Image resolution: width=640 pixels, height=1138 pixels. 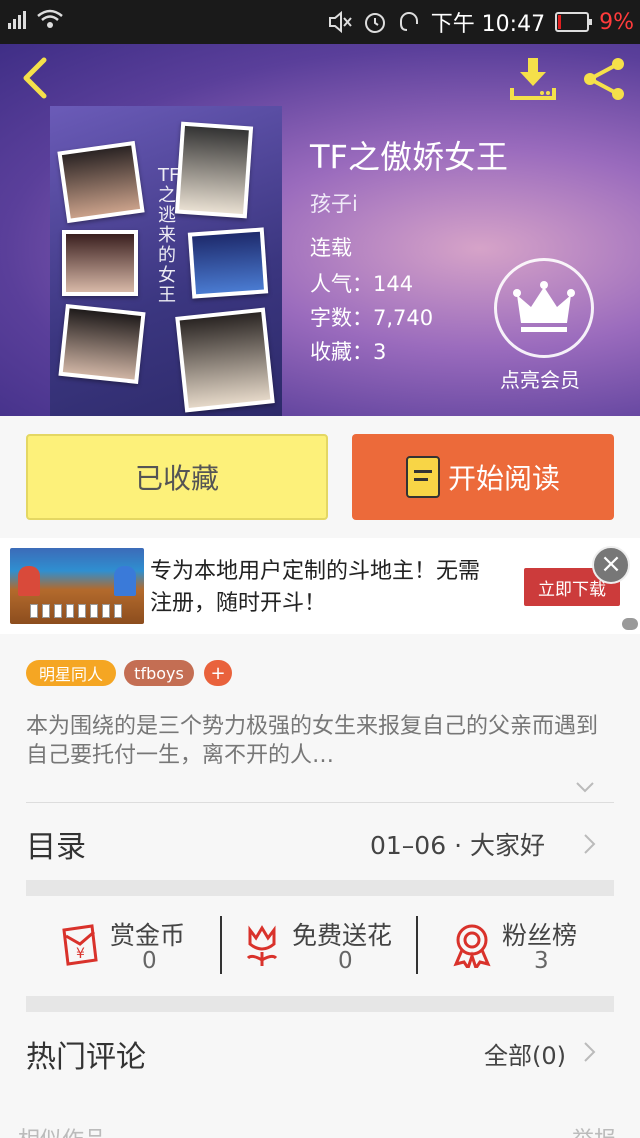 I want to click on book-favorites: 收藏：3, so click(x=348, y=352).